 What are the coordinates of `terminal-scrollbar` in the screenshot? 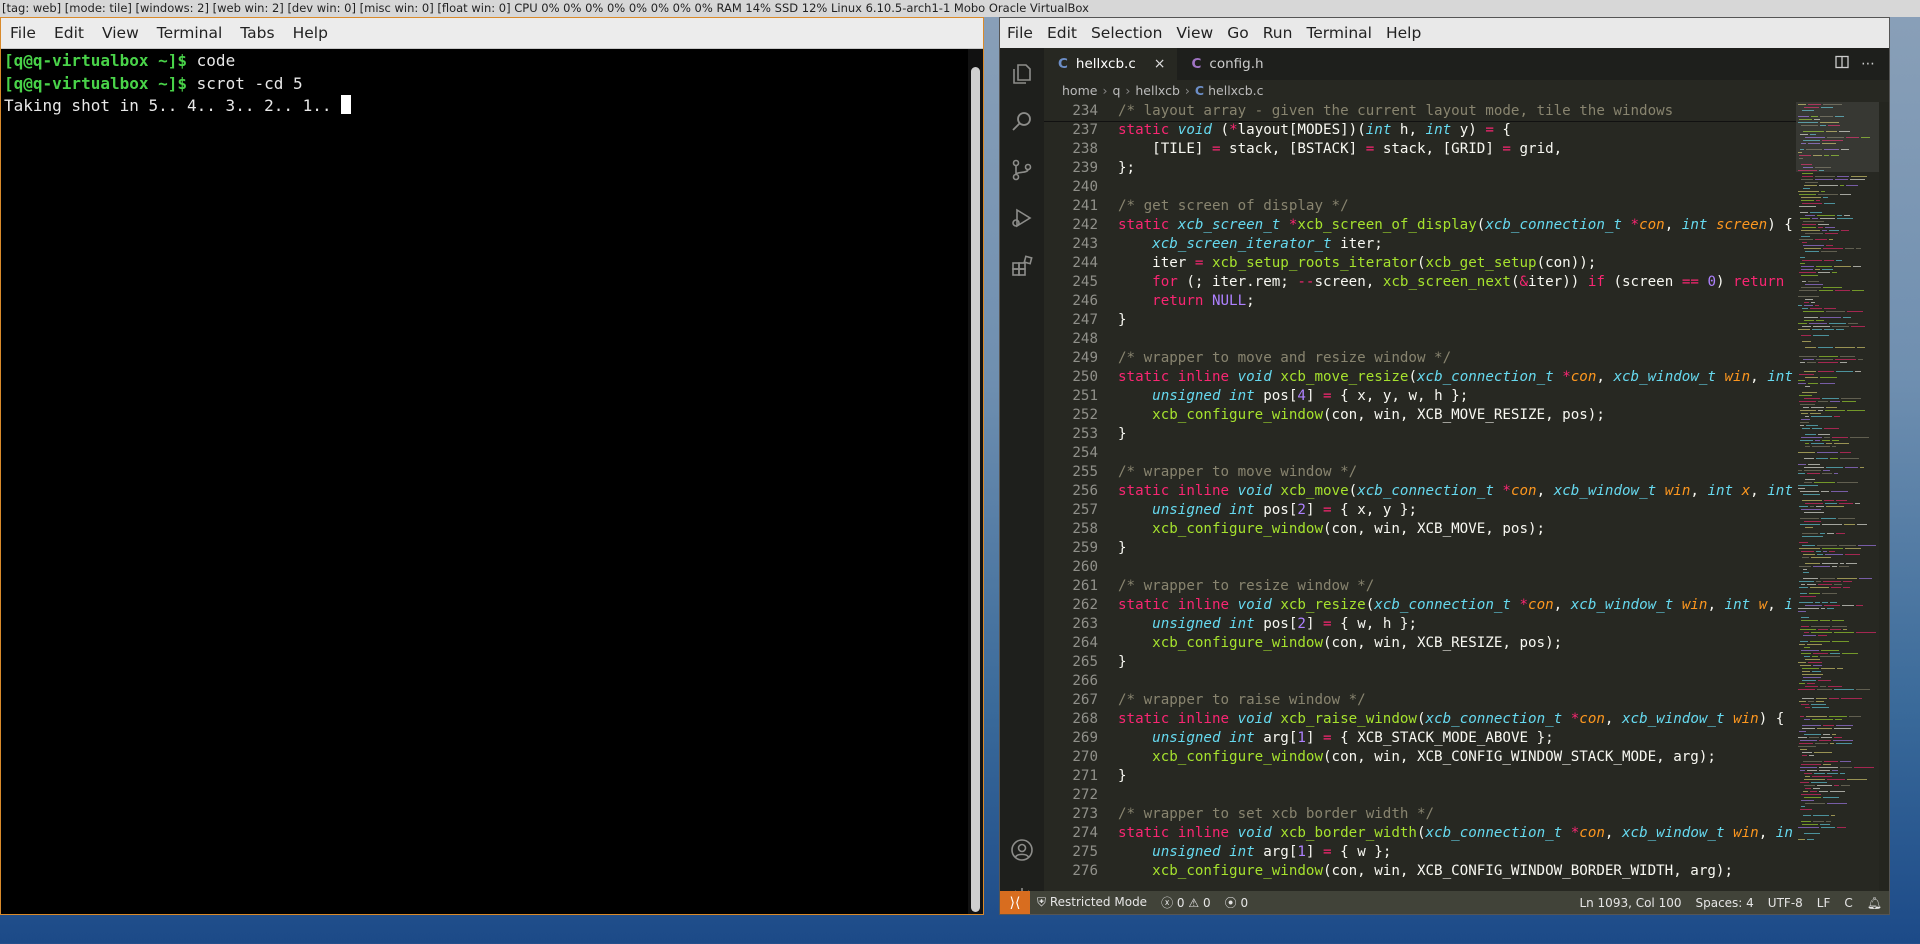 It's located at (975, 481).